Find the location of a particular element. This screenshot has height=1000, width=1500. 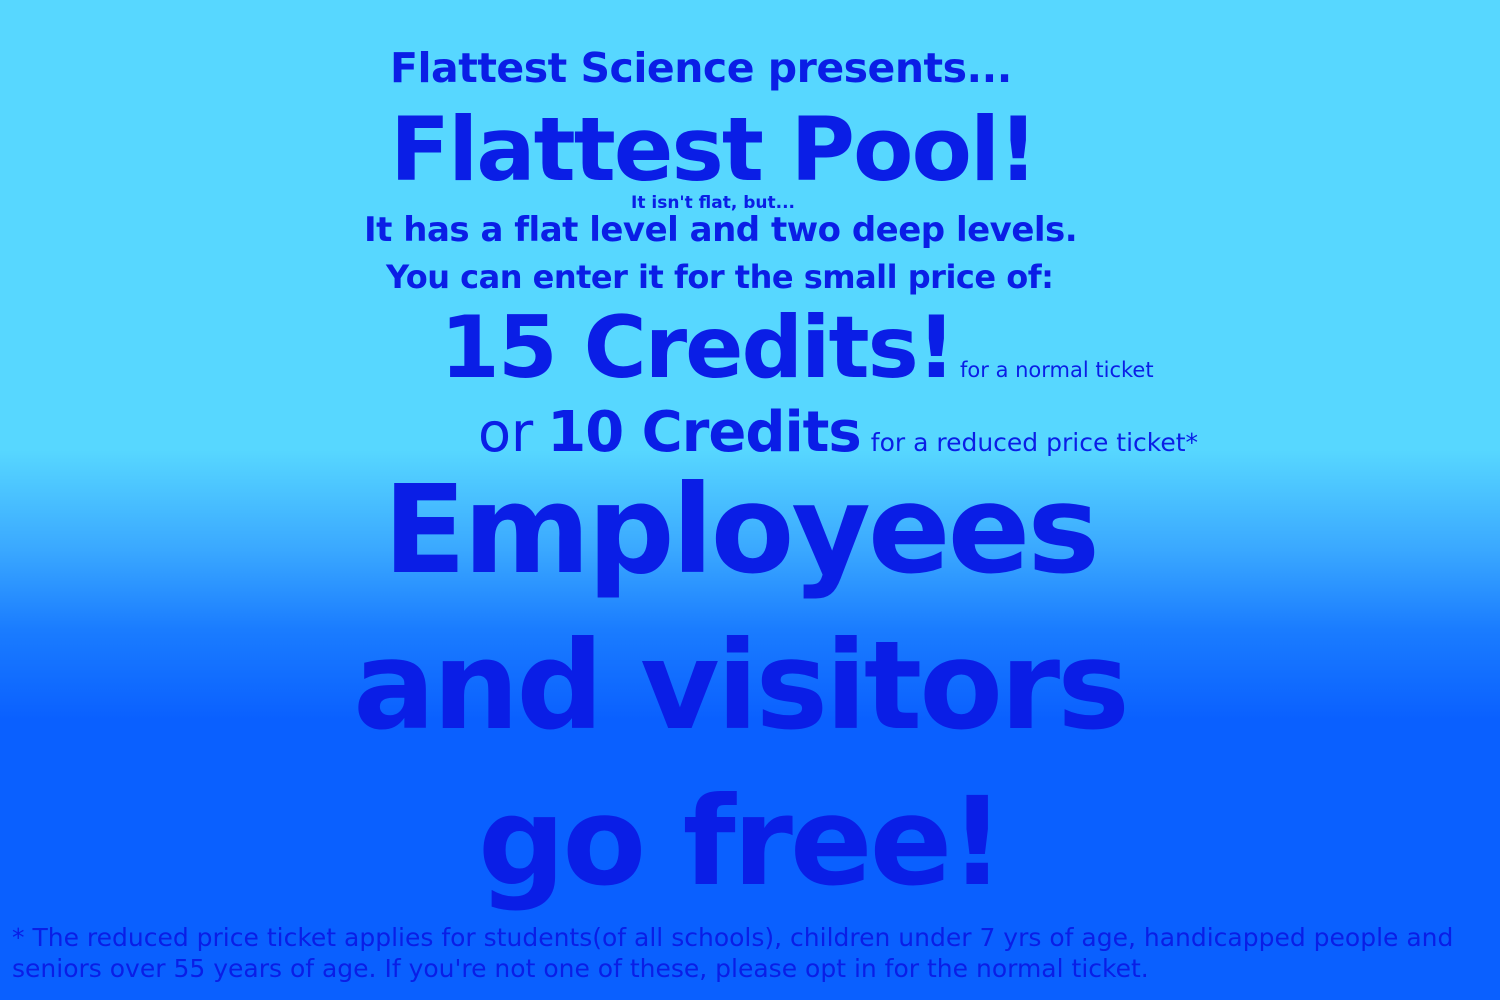

description-line-1: It has a flat level and two deep levels. is located at coordinates (721, 230).